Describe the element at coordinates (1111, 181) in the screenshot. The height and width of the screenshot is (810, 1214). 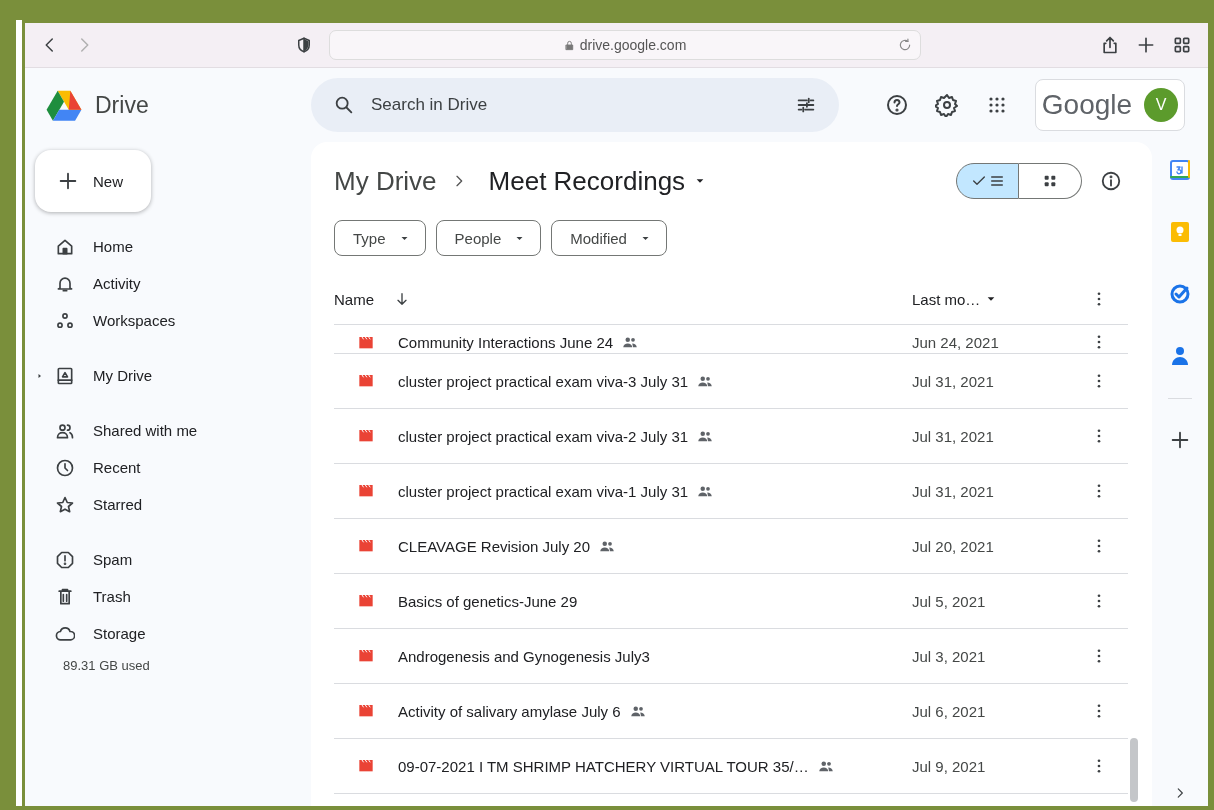
I see `info-icon` at that location.